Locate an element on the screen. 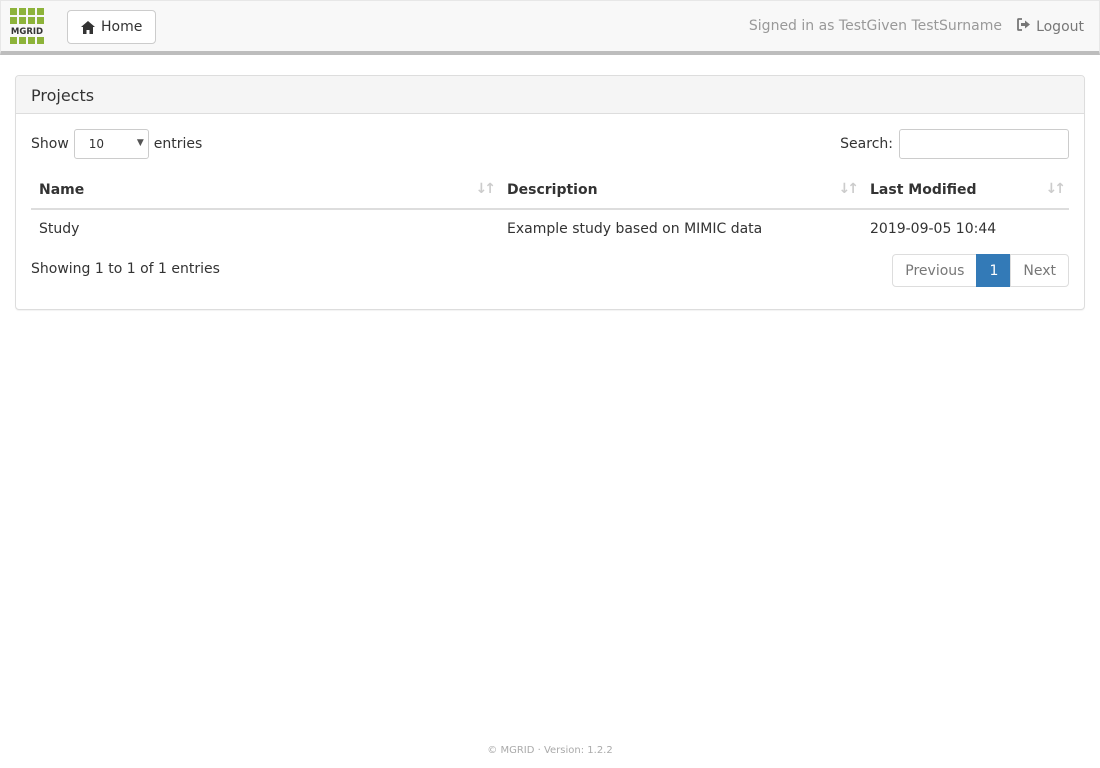  home-icon is located at coordinates (88, 27).